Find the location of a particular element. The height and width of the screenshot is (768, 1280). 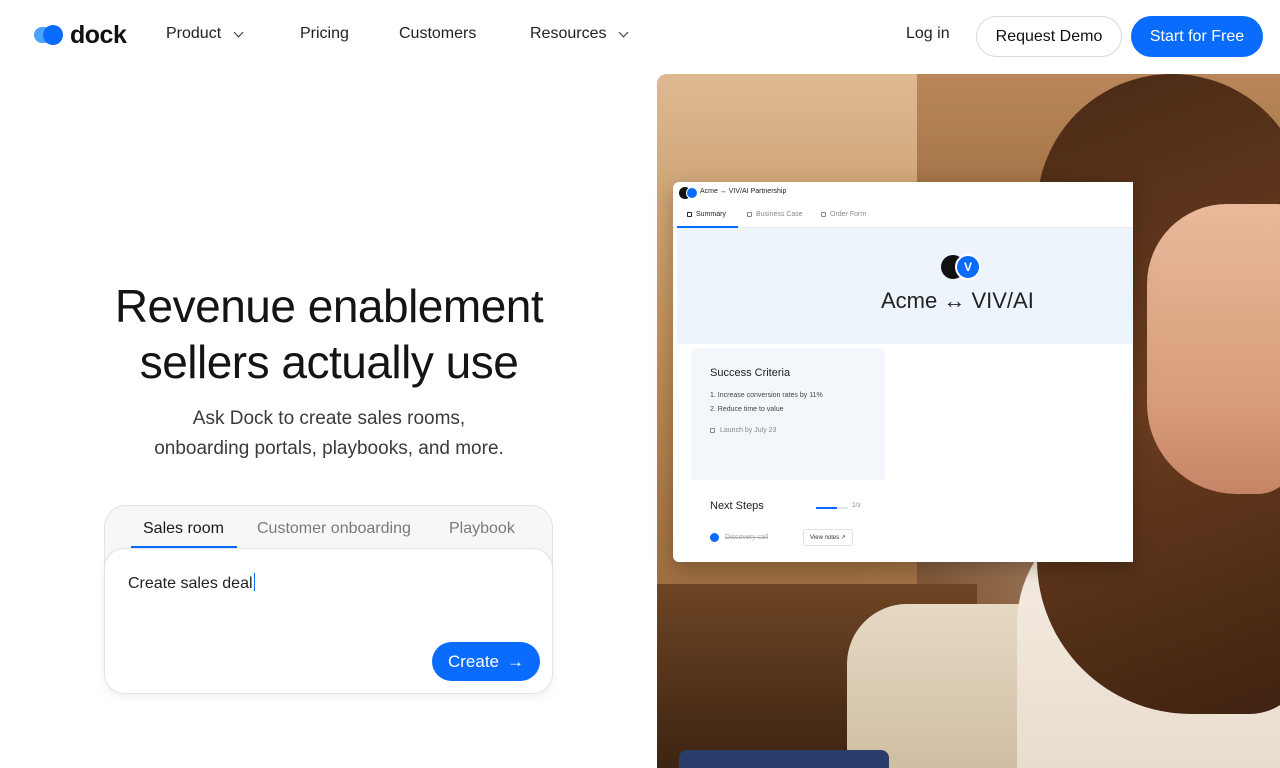

composer-tabs: Sales room Customer onboarding Playbook is located at coordinates (328, 527).